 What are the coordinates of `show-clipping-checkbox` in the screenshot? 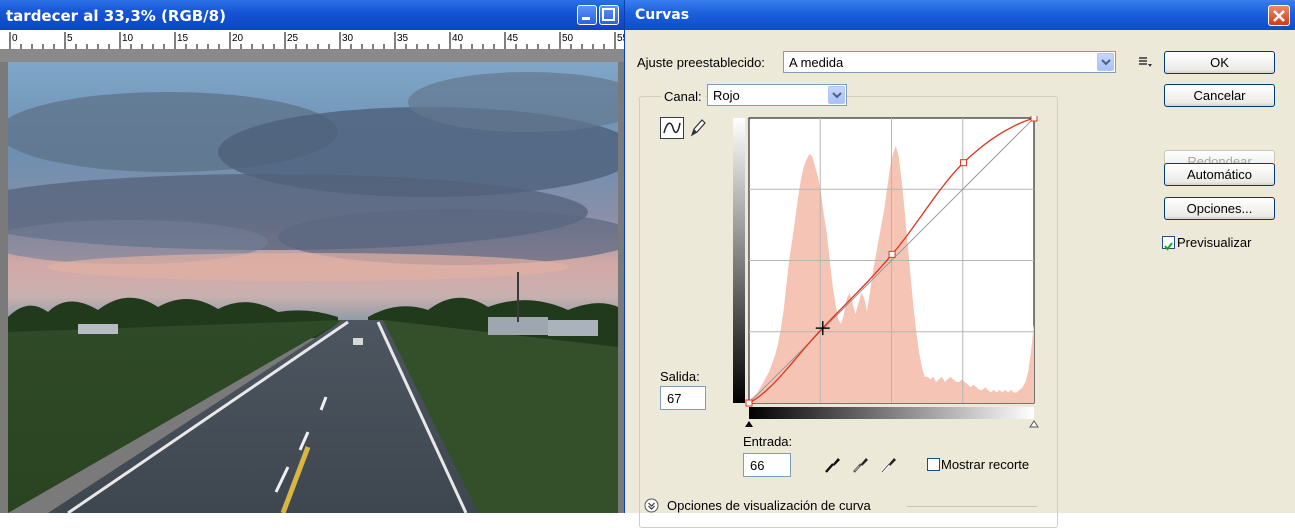 It's located at (933, 464).